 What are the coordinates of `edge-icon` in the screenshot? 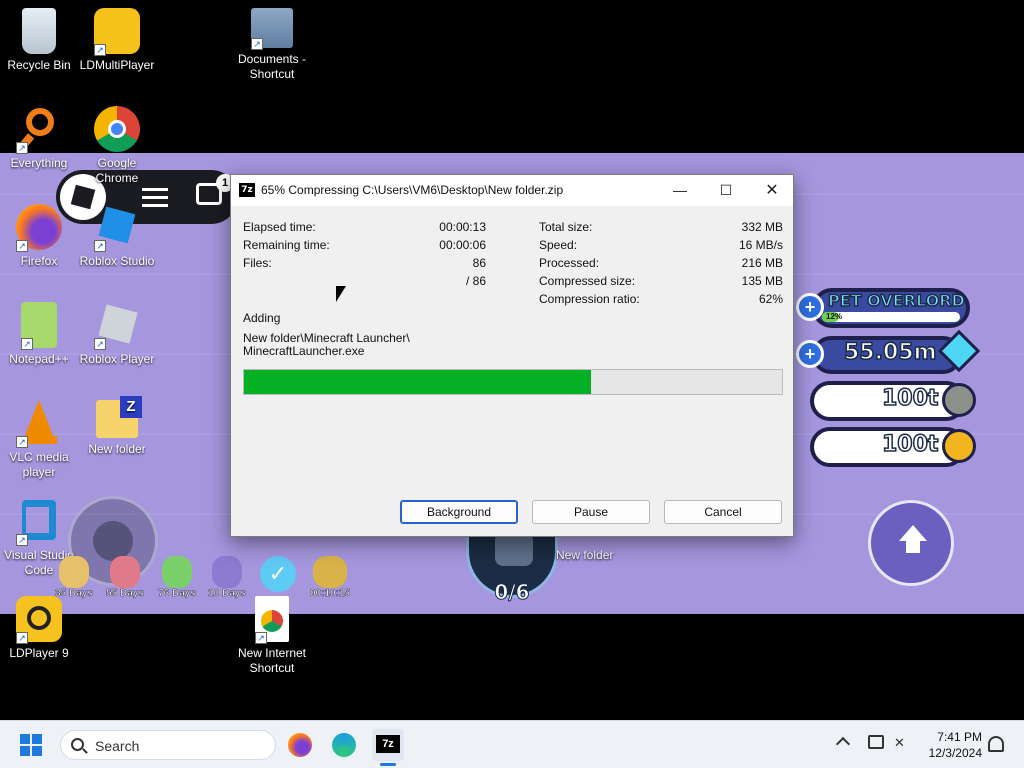 It's located at (344, 745).